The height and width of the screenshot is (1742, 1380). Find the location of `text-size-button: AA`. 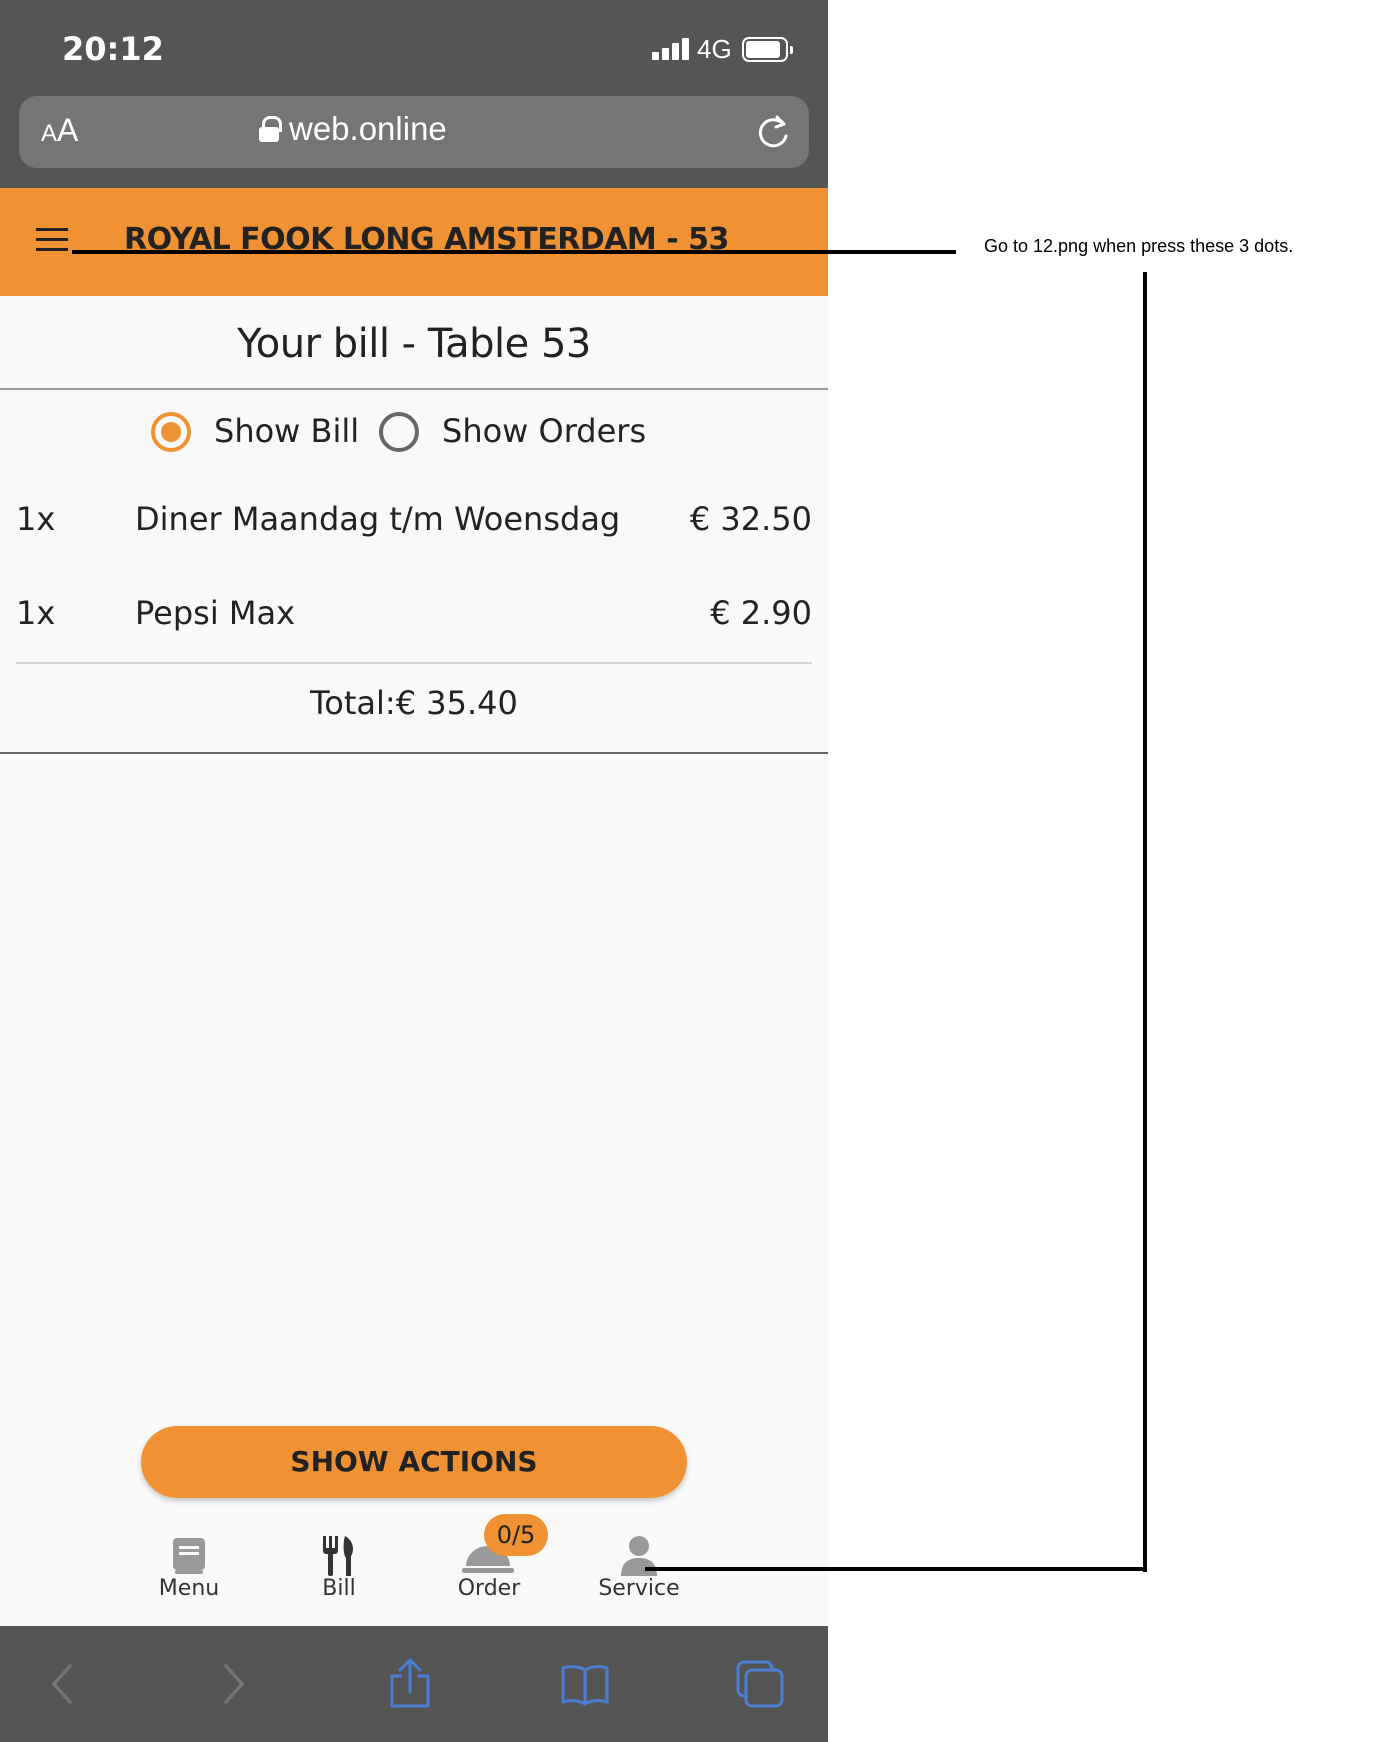

text-size-button: AA is located at coordinates (59, 130).